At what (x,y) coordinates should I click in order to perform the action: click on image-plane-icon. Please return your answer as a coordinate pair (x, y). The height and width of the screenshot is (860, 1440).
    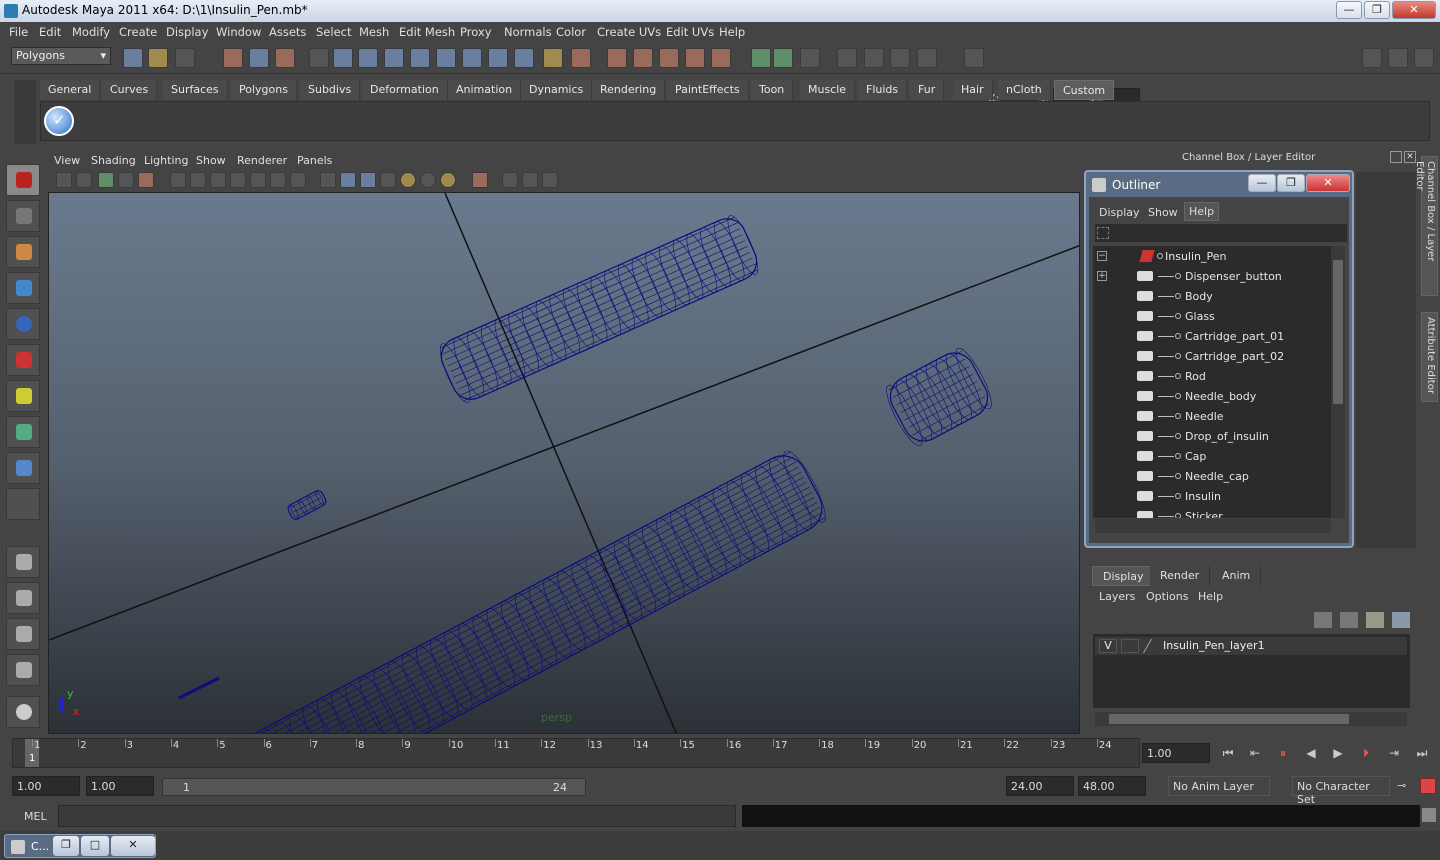
    Looking at the image, I should click on (126, 180).